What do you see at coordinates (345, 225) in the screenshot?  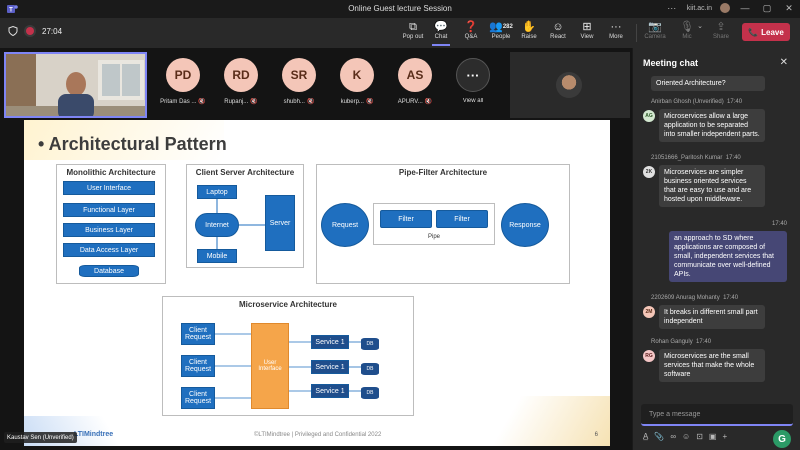 I see `request-node: Request` at bounding box center [345, 225].